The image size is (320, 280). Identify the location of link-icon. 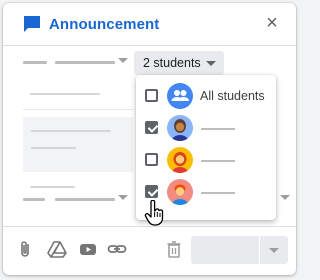
(117, 249).